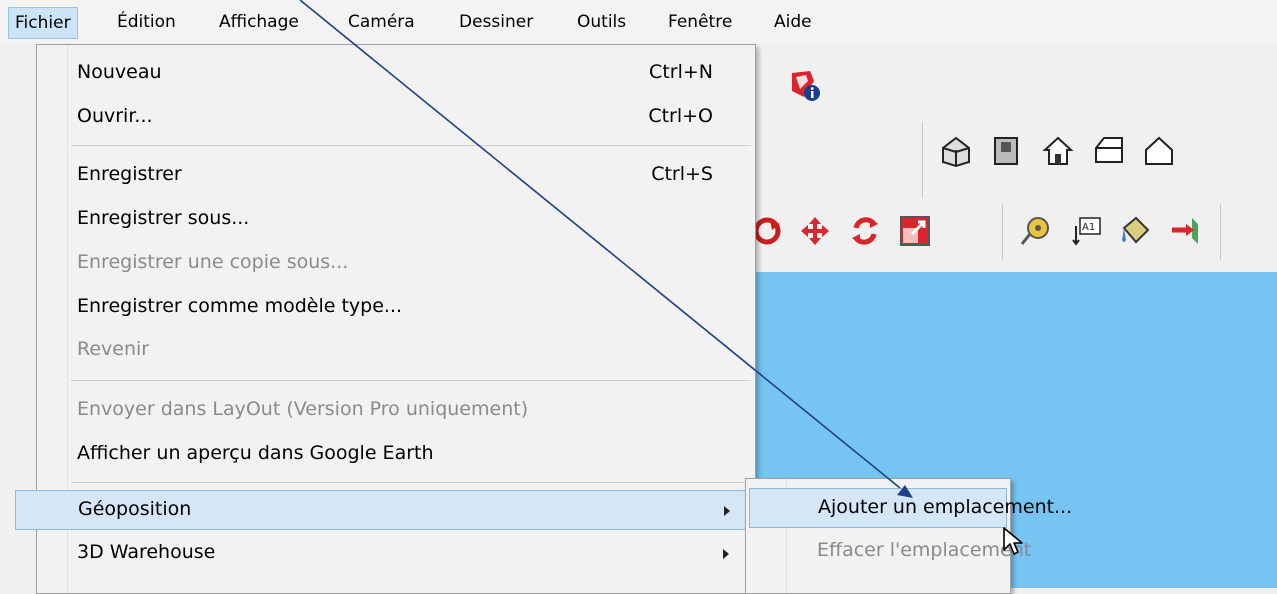 Image resolution: width=1277 pixels, height=594 pixels. Describe the element at coordinates (681, 72) in the screenshot. I see `menu-item-shortcut: Ctrl+N` at that location.